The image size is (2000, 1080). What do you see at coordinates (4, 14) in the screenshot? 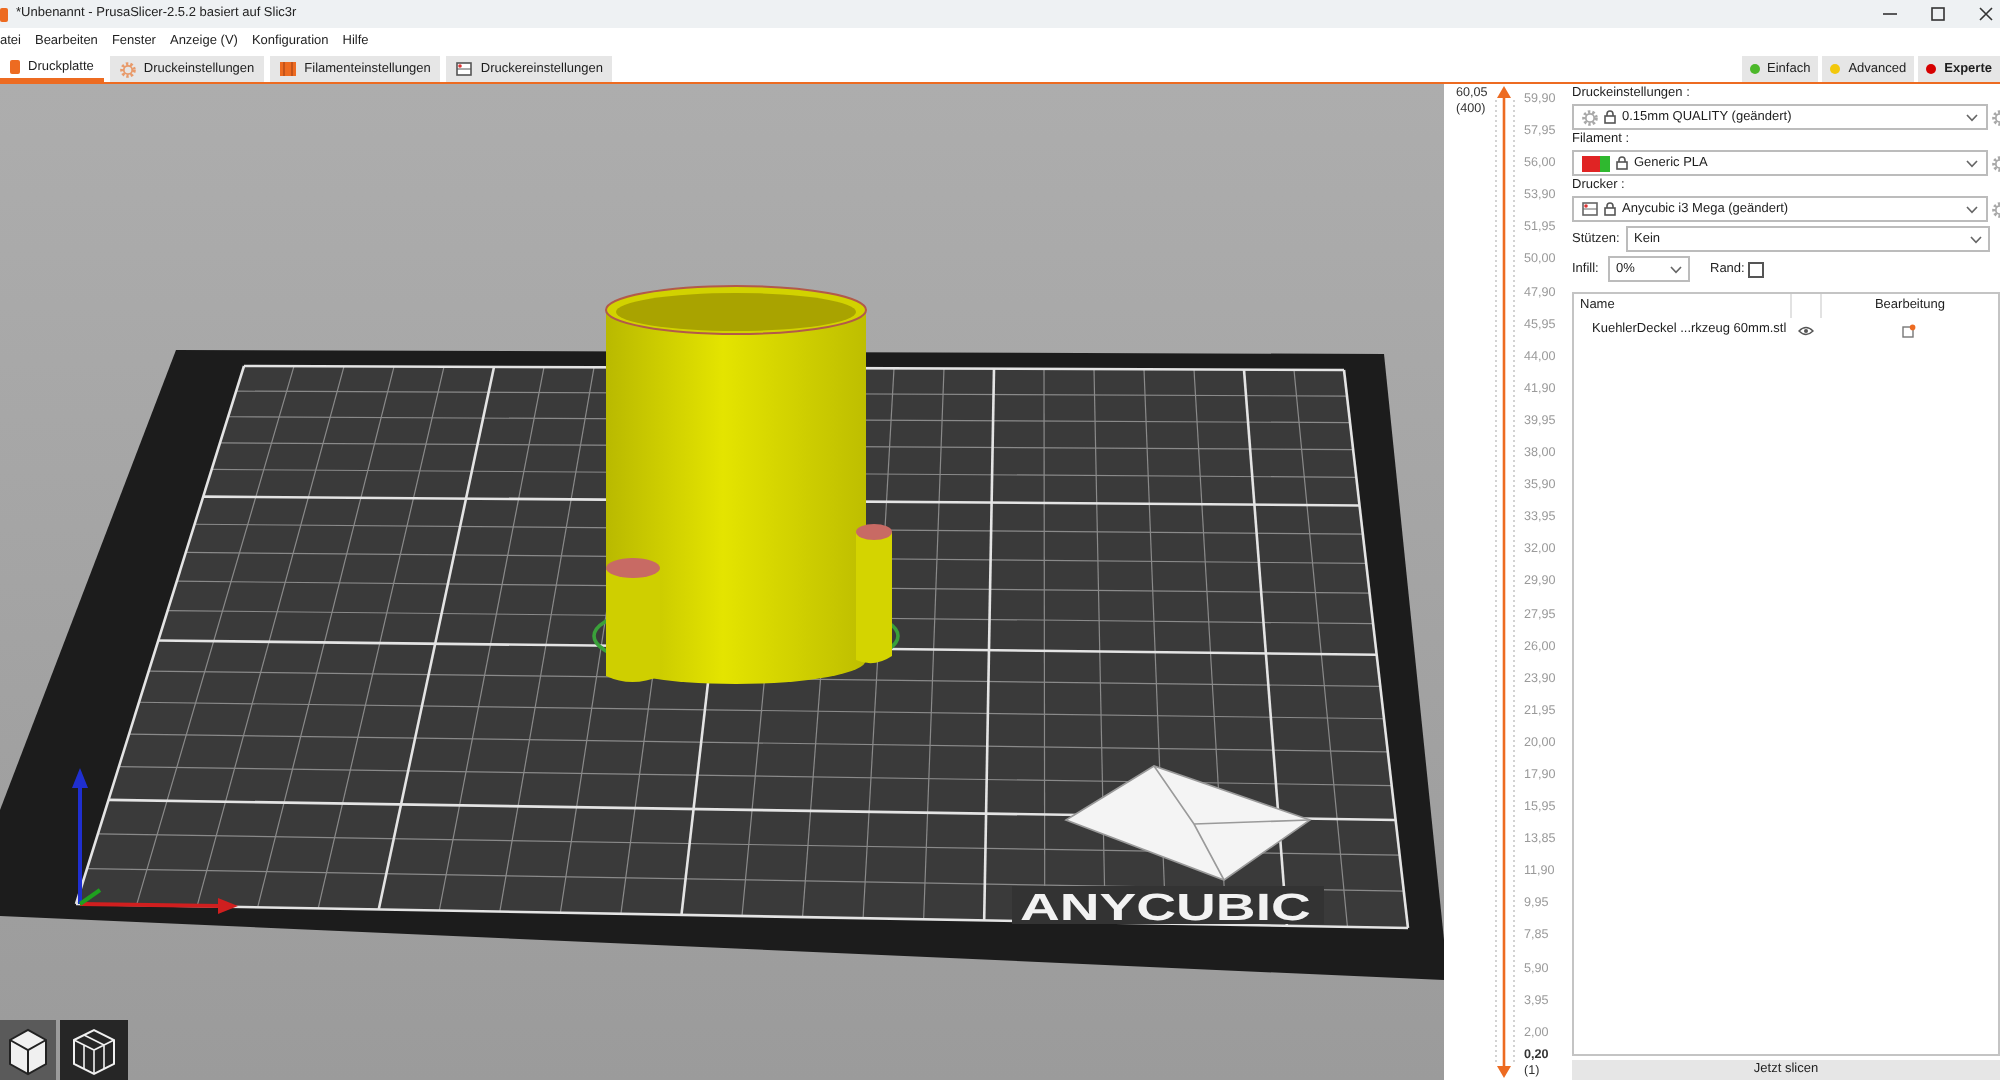
I see `app-icon` at bounding box center [4, 14].